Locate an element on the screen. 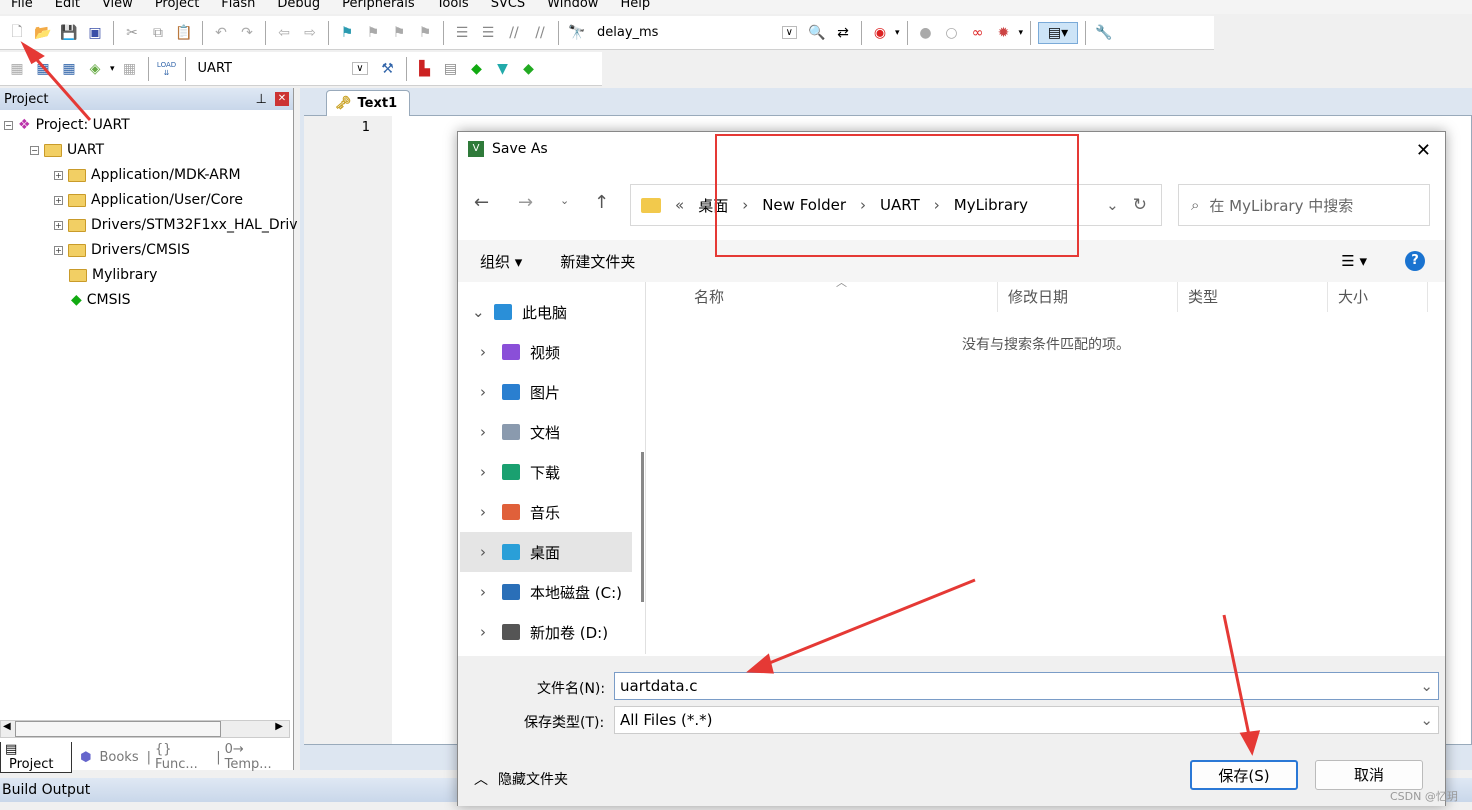 This screenshot has height=810, width=1472. menu-window: Window is located at coordinates (572, 7).